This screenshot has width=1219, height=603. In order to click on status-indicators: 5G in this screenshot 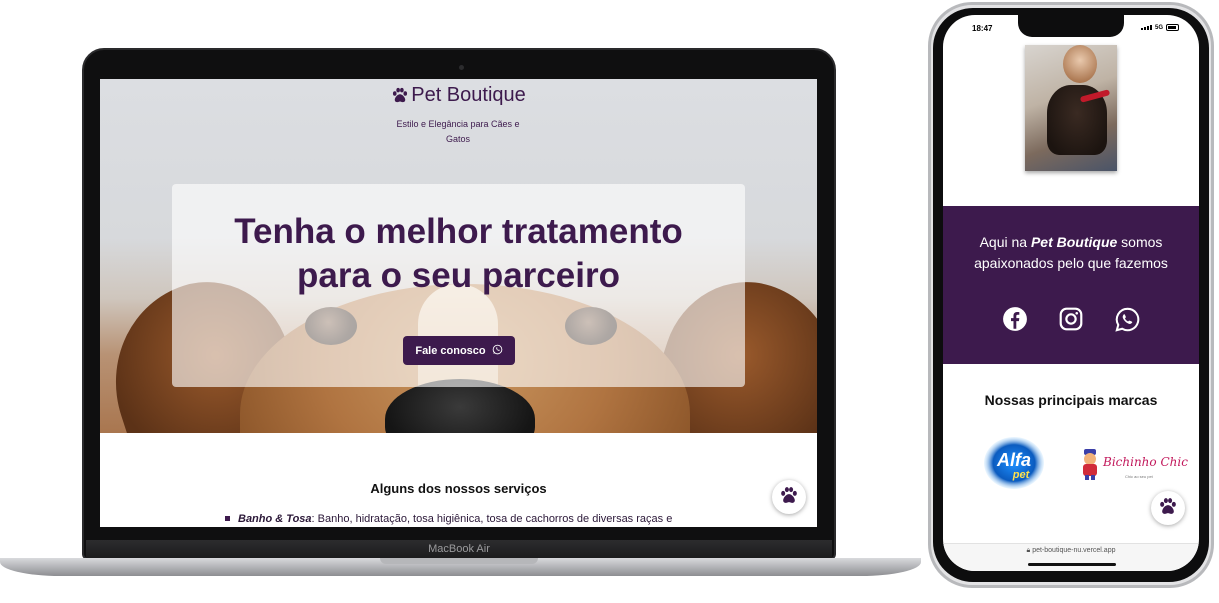, I will do `click(1160, 27)`.